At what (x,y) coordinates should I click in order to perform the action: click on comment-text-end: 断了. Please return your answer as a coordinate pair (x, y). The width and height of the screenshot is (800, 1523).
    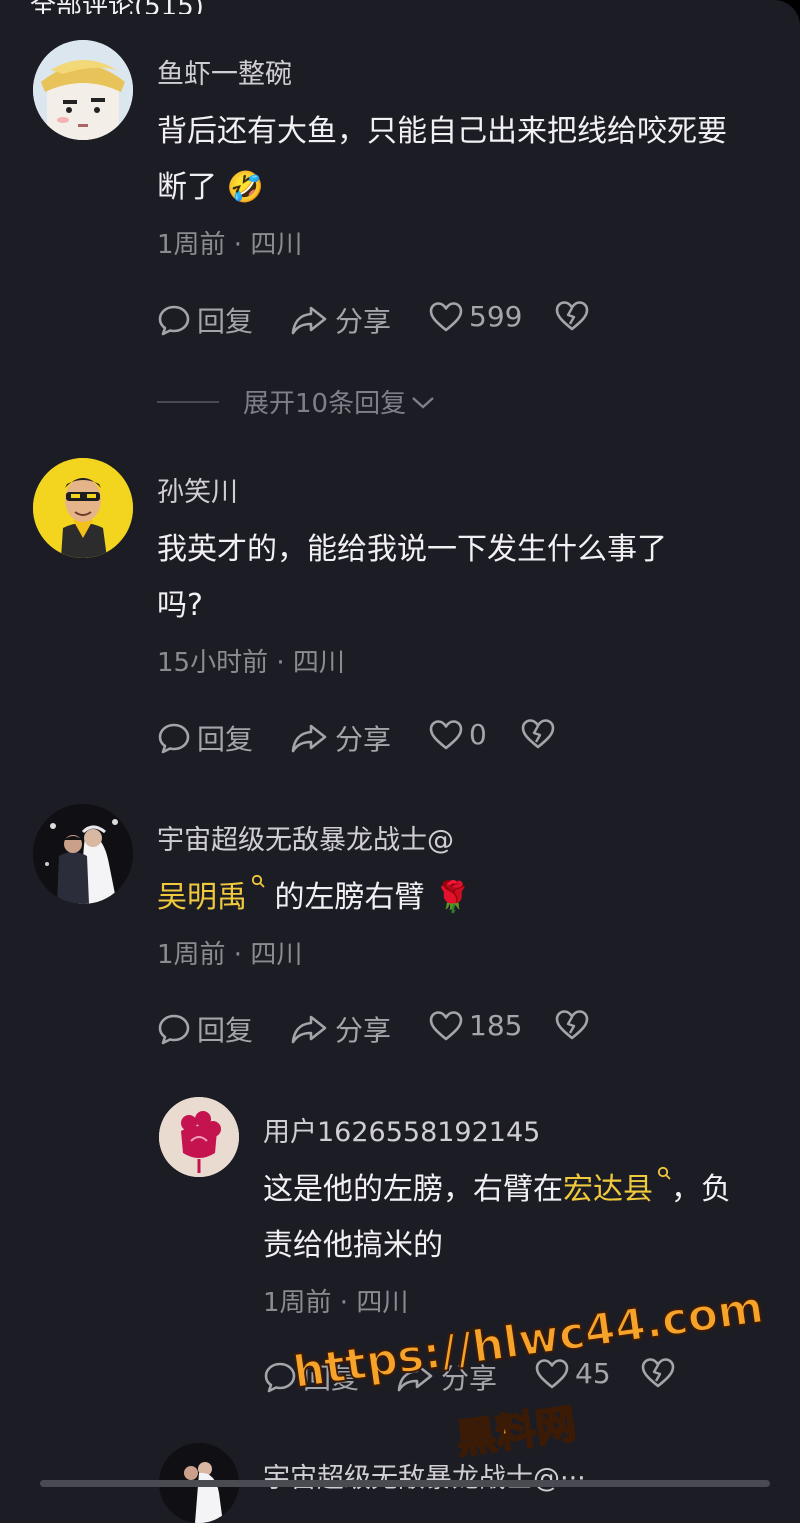
    Looking at the image, I should click on (187, 187).